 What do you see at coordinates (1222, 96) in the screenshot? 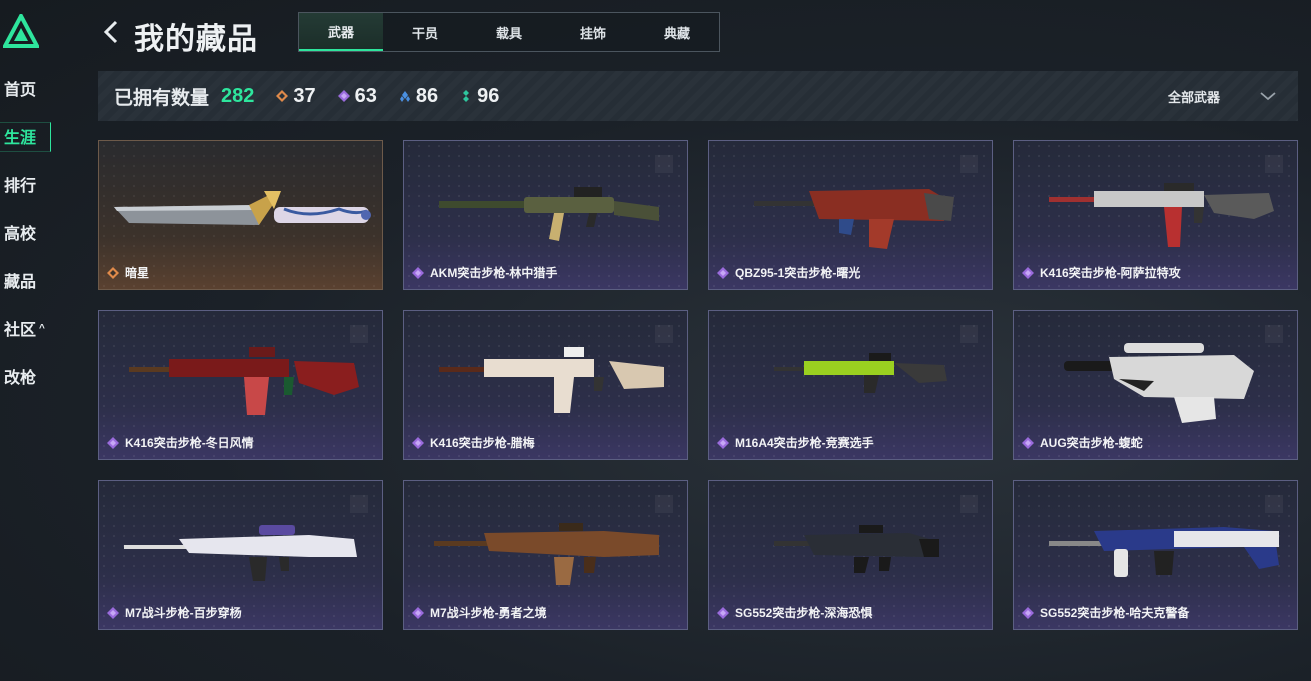
I see `weapon-filter-dropdown: 全部武器` at bounding box center [1222, 96].